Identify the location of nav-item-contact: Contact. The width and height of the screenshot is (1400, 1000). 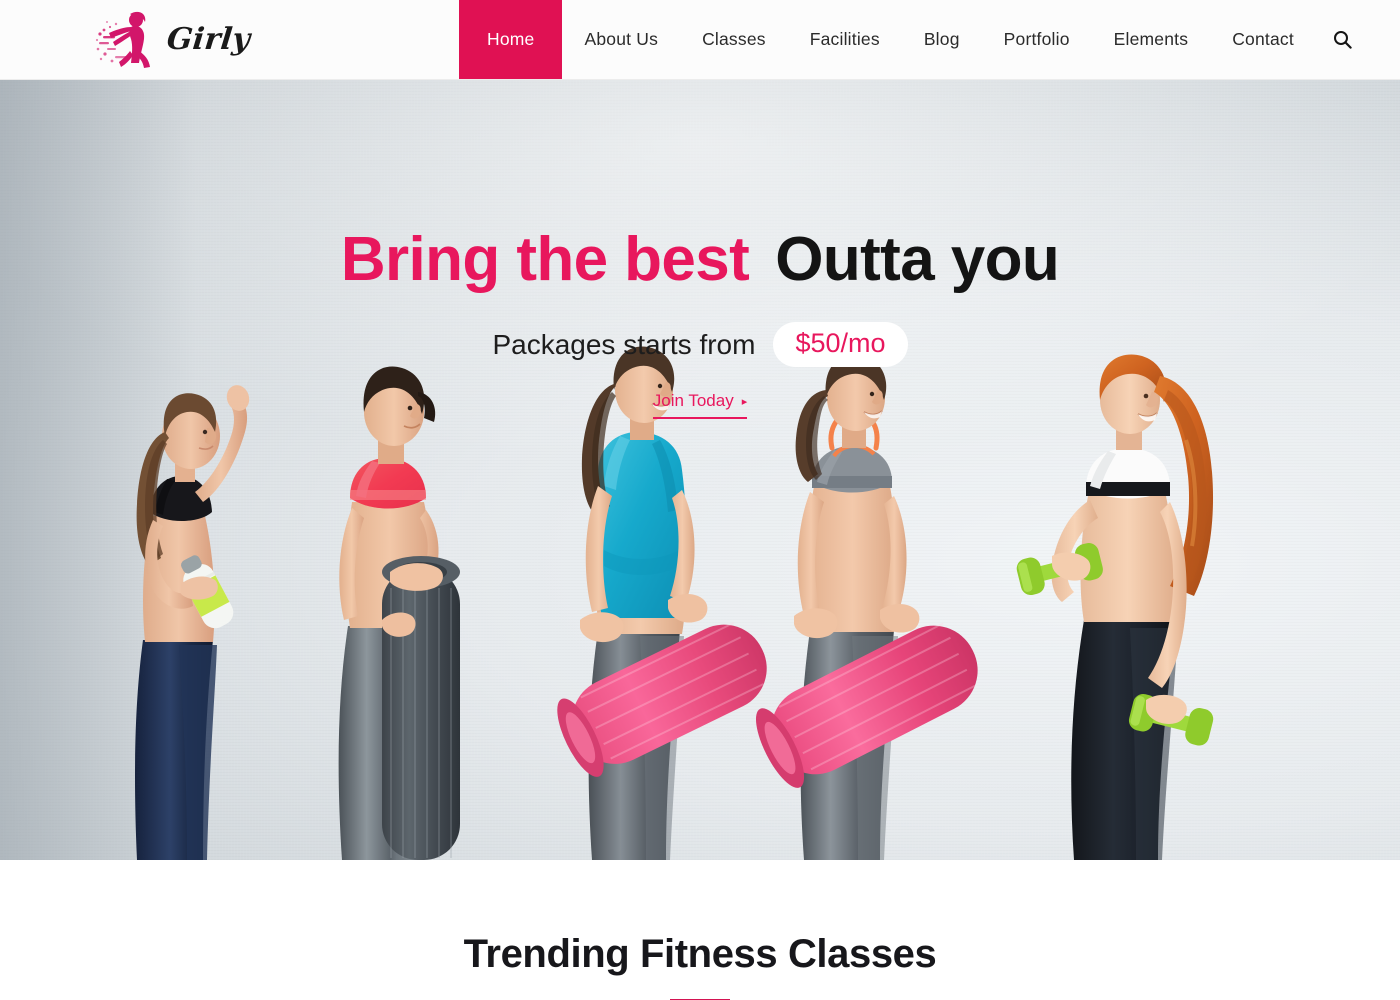
(1263, 39).